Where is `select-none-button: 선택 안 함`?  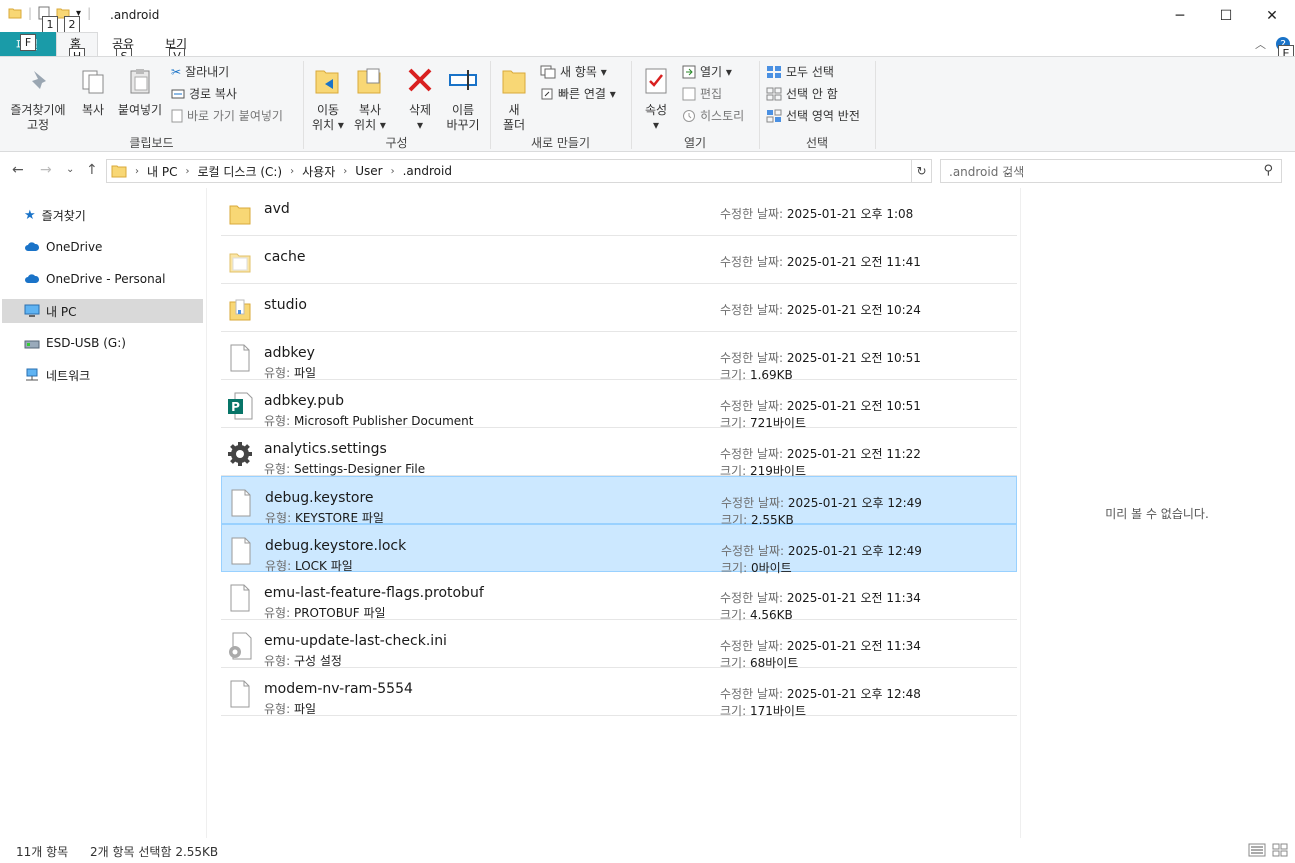 select-none-button: 선택 안 함 is located at coordinates (802, 93).